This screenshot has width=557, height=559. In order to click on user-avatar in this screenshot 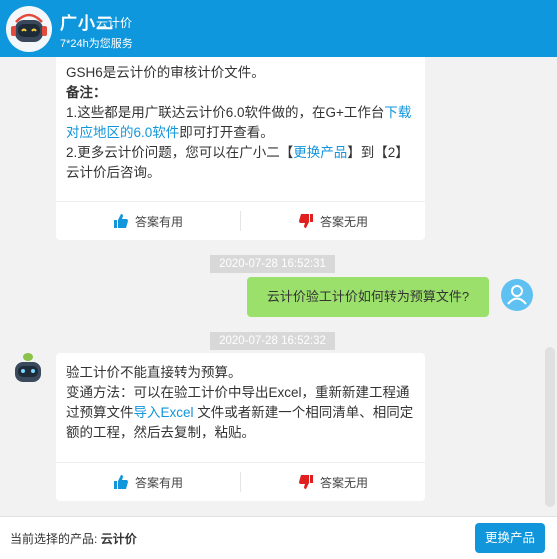, I will do `click(517, 295)`.